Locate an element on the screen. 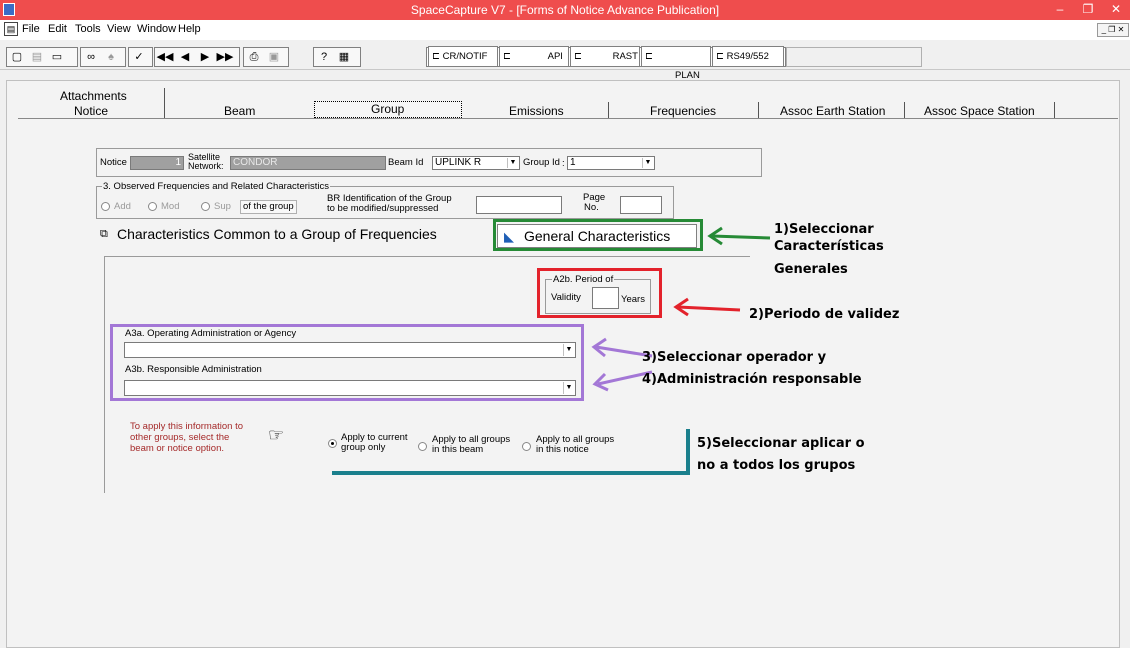 This screenshot has height=648, width=1130. br-id-label-2: to be modified/suppressed is located at coordinates (383, 208).